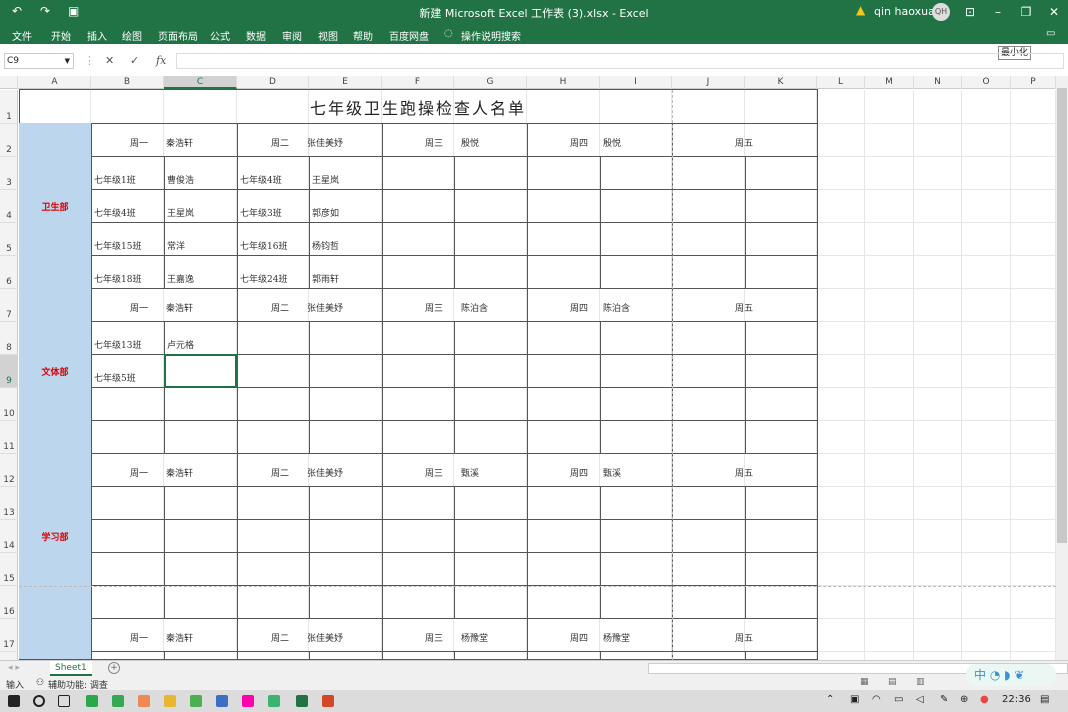  I want to click on wechat-icon, so click(274, 701).